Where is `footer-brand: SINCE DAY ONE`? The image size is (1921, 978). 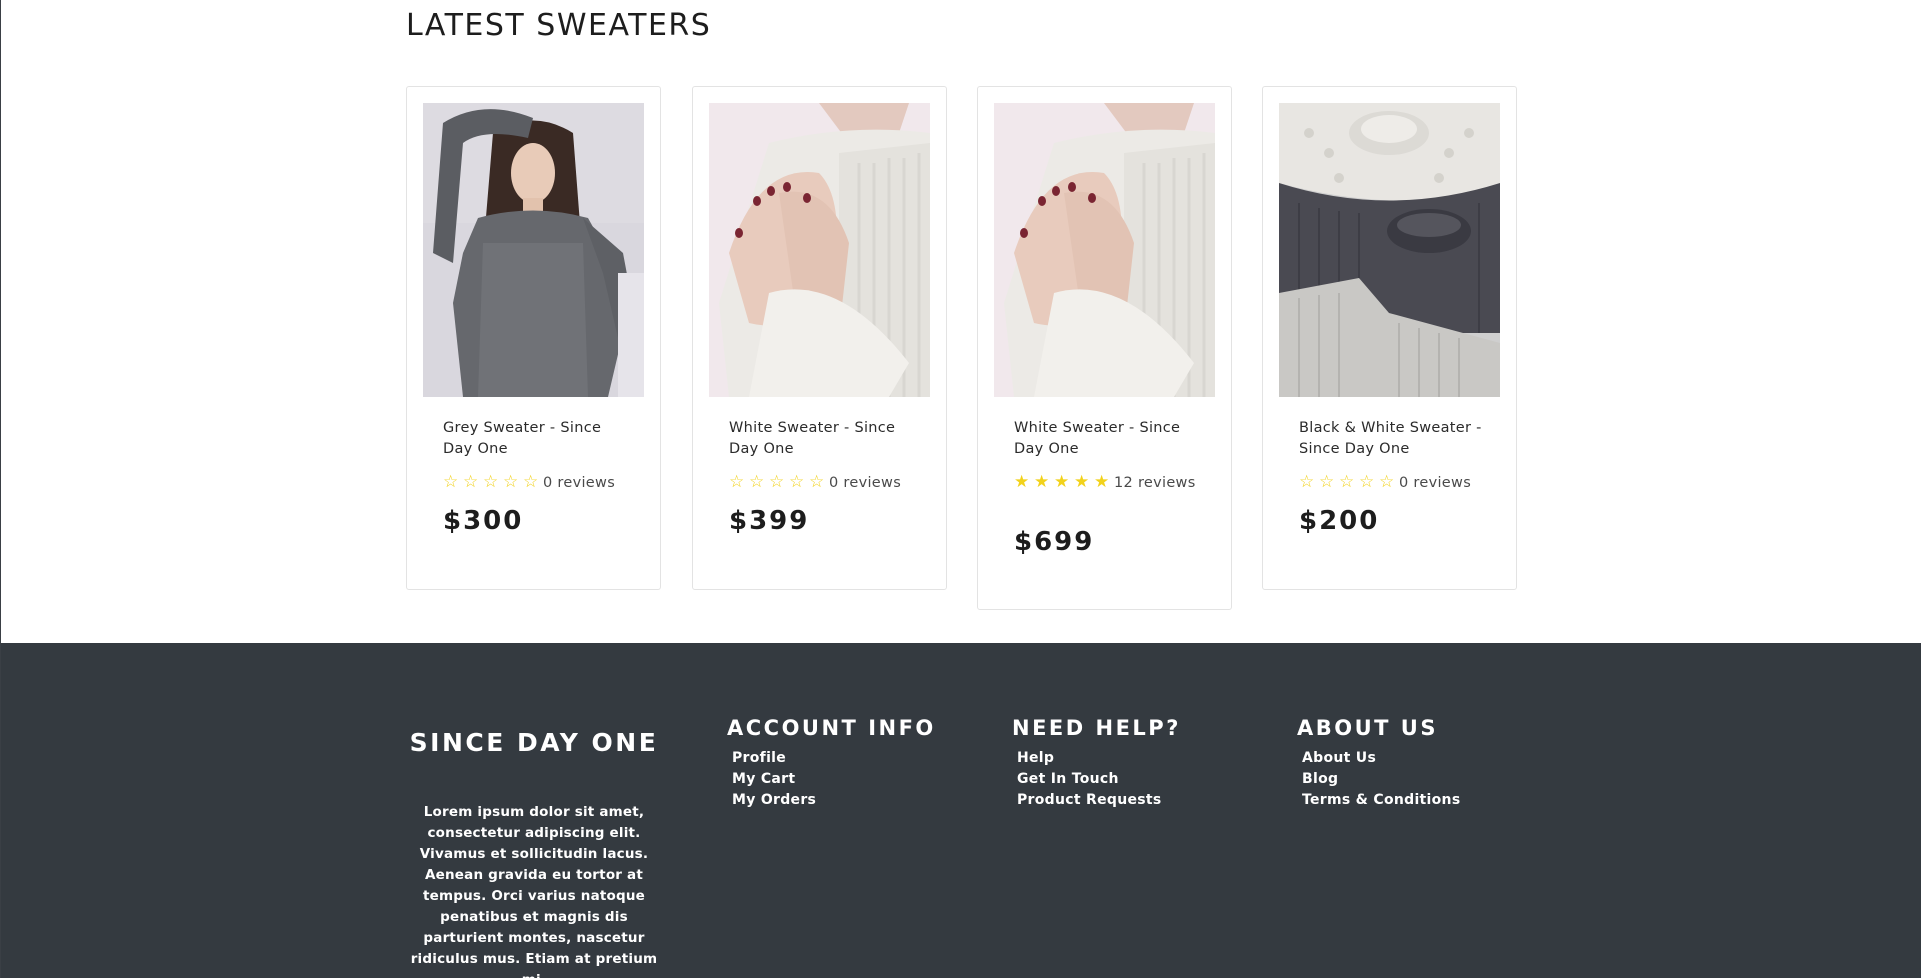
footer-brand: SINCE DAY ONE is located at coordinates (534, 742).